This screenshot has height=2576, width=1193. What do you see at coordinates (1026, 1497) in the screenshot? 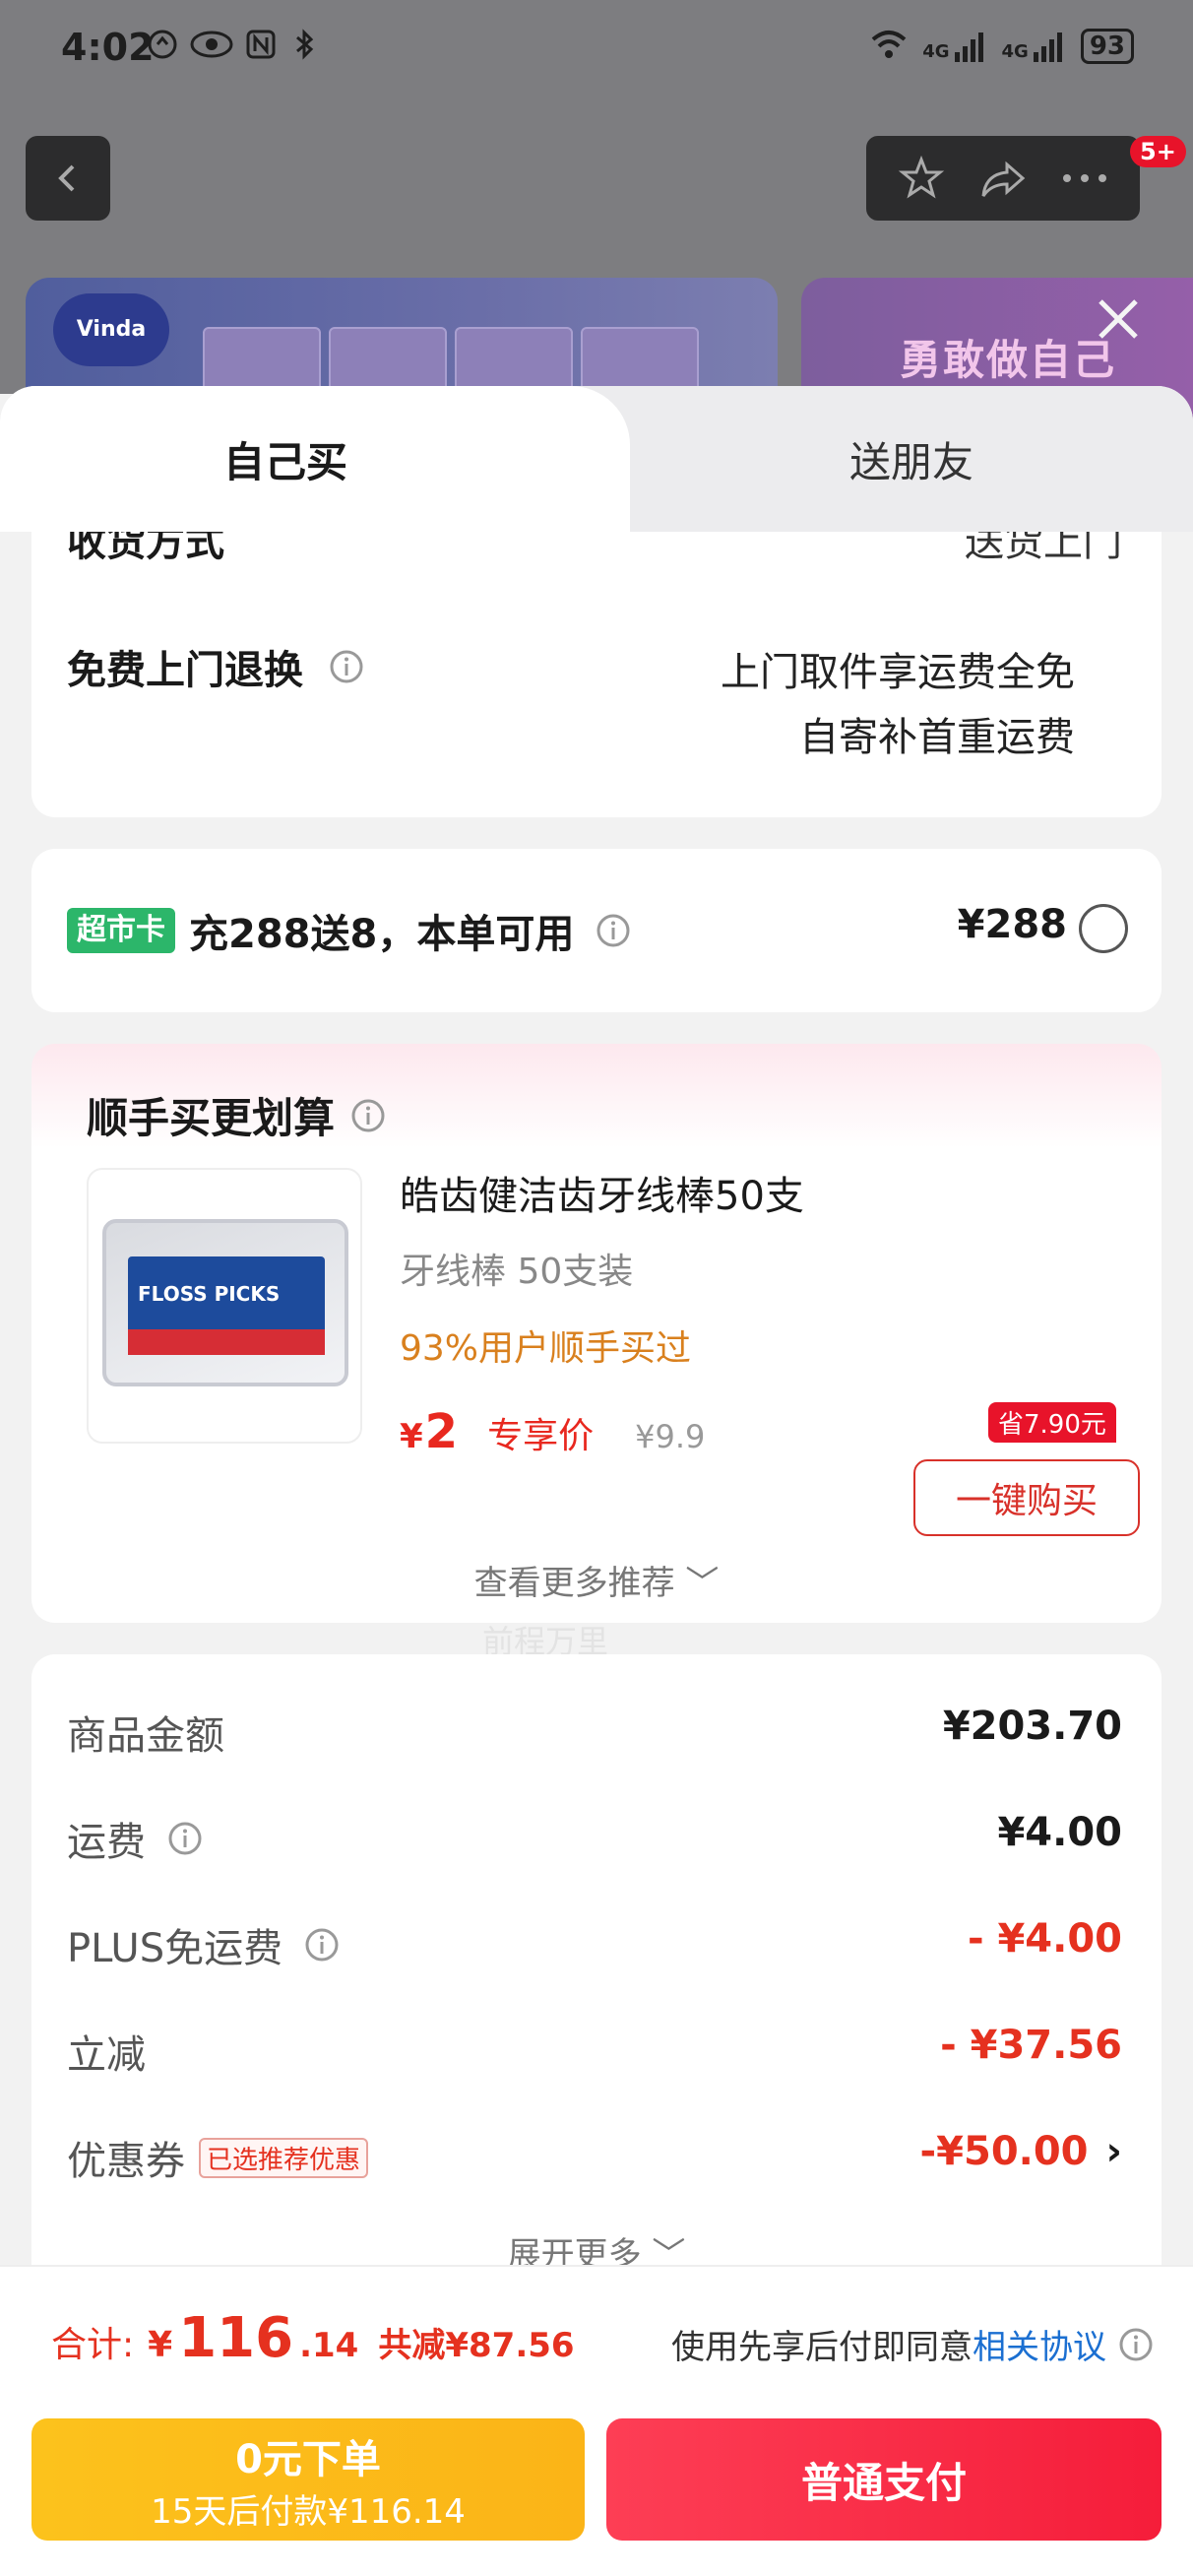
I see `one-click-buy-button: 一键购买` at bounding box center [1026, 1497].